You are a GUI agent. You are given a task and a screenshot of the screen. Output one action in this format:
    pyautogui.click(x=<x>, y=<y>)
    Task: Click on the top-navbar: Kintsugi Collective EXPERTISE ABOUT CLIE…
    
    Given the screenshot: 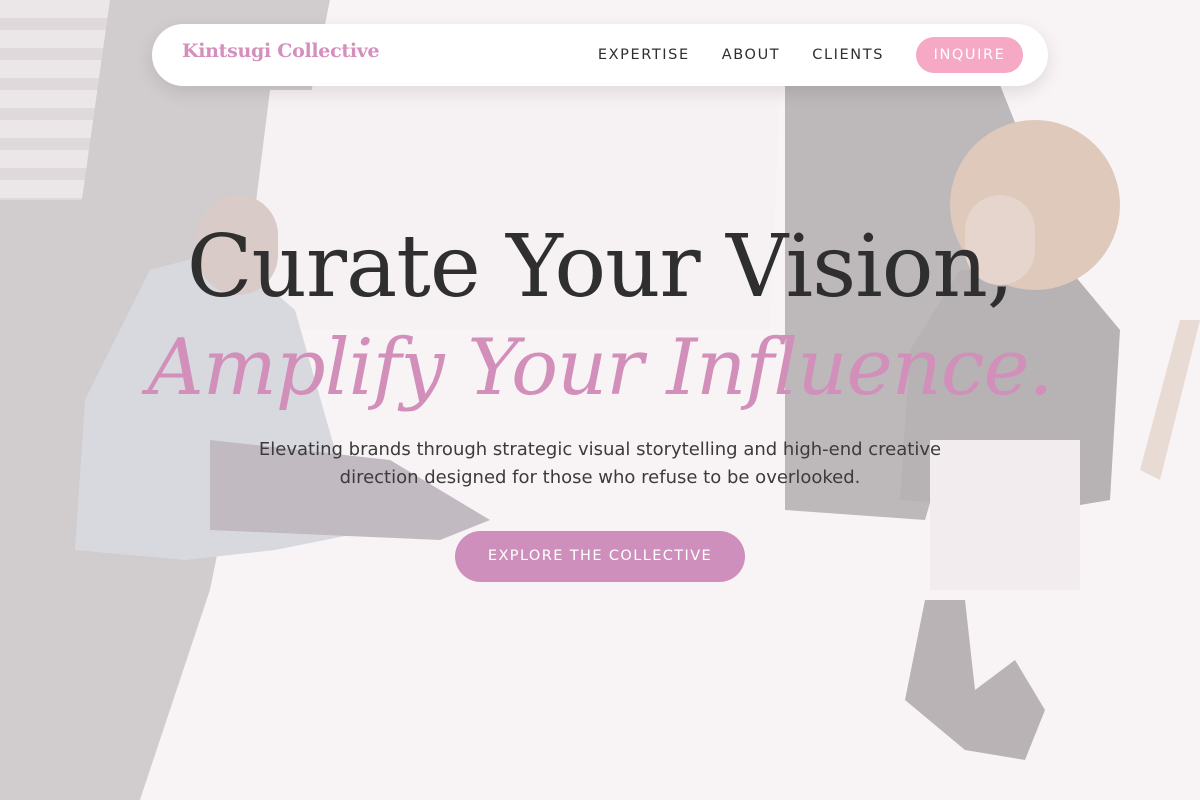 What is the action you would take?
    pyautogui.click(x=600, y=55)
    